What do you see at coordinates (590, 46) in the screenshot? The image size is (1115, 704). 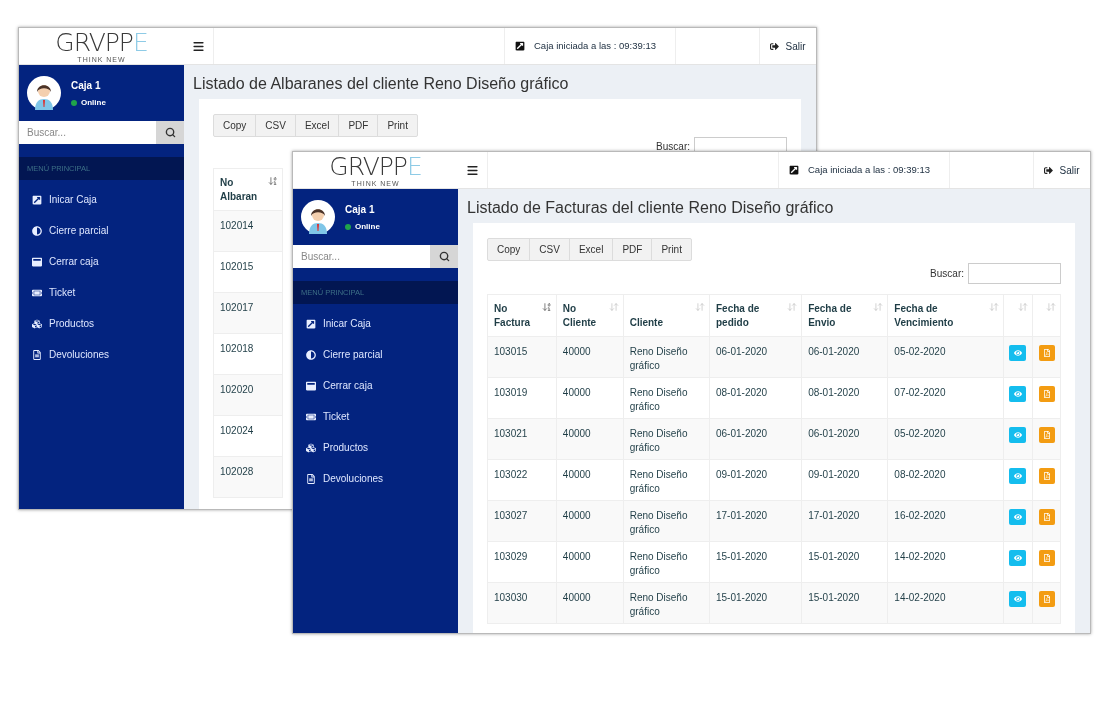 I see `session-indicator: Caja iniciada a las : 09:39:13` at bounding box center [590, 46].